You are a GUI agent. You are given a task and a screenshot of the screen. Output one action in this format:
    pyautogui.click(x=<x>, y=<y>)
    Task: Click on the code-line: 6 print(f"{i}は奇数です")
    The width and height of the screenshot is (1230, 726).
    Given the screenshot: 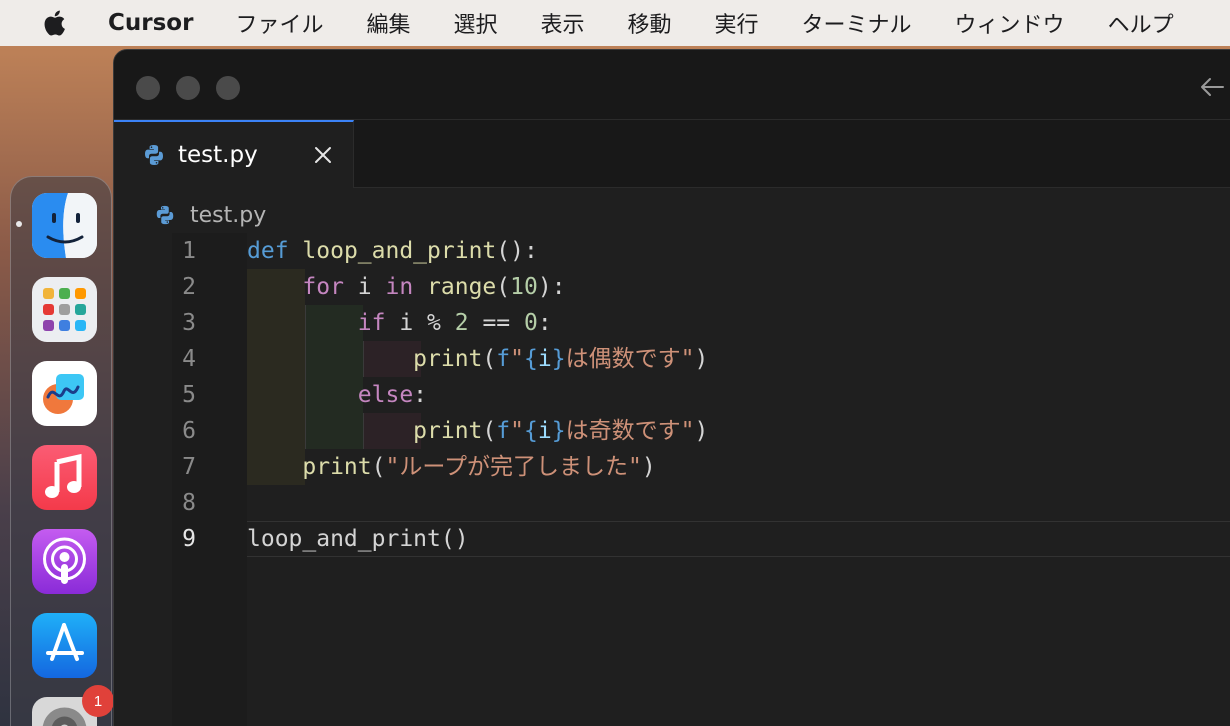 What is the action you would take?
    pyautogui.click(x=672, y=431)
    